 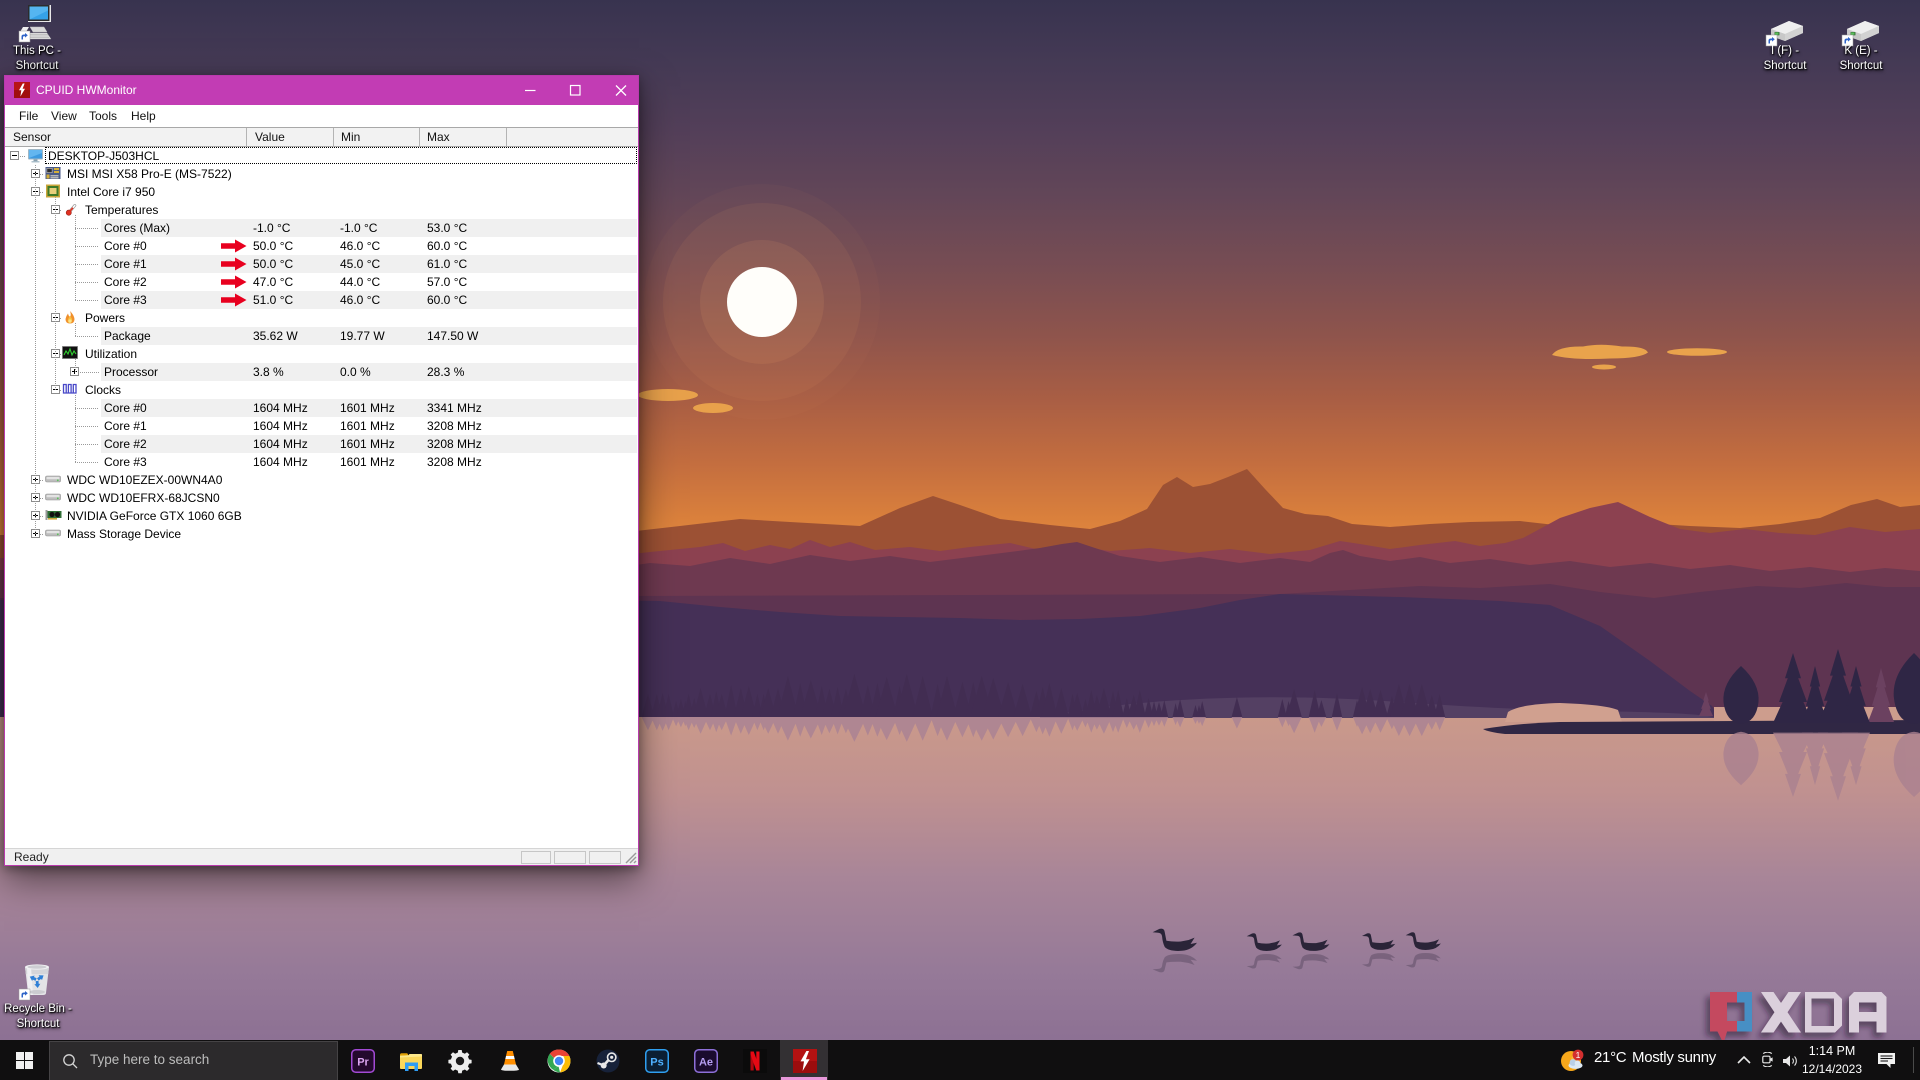 I want to click on svg-text: Ae, so click(x=706, y=1063).